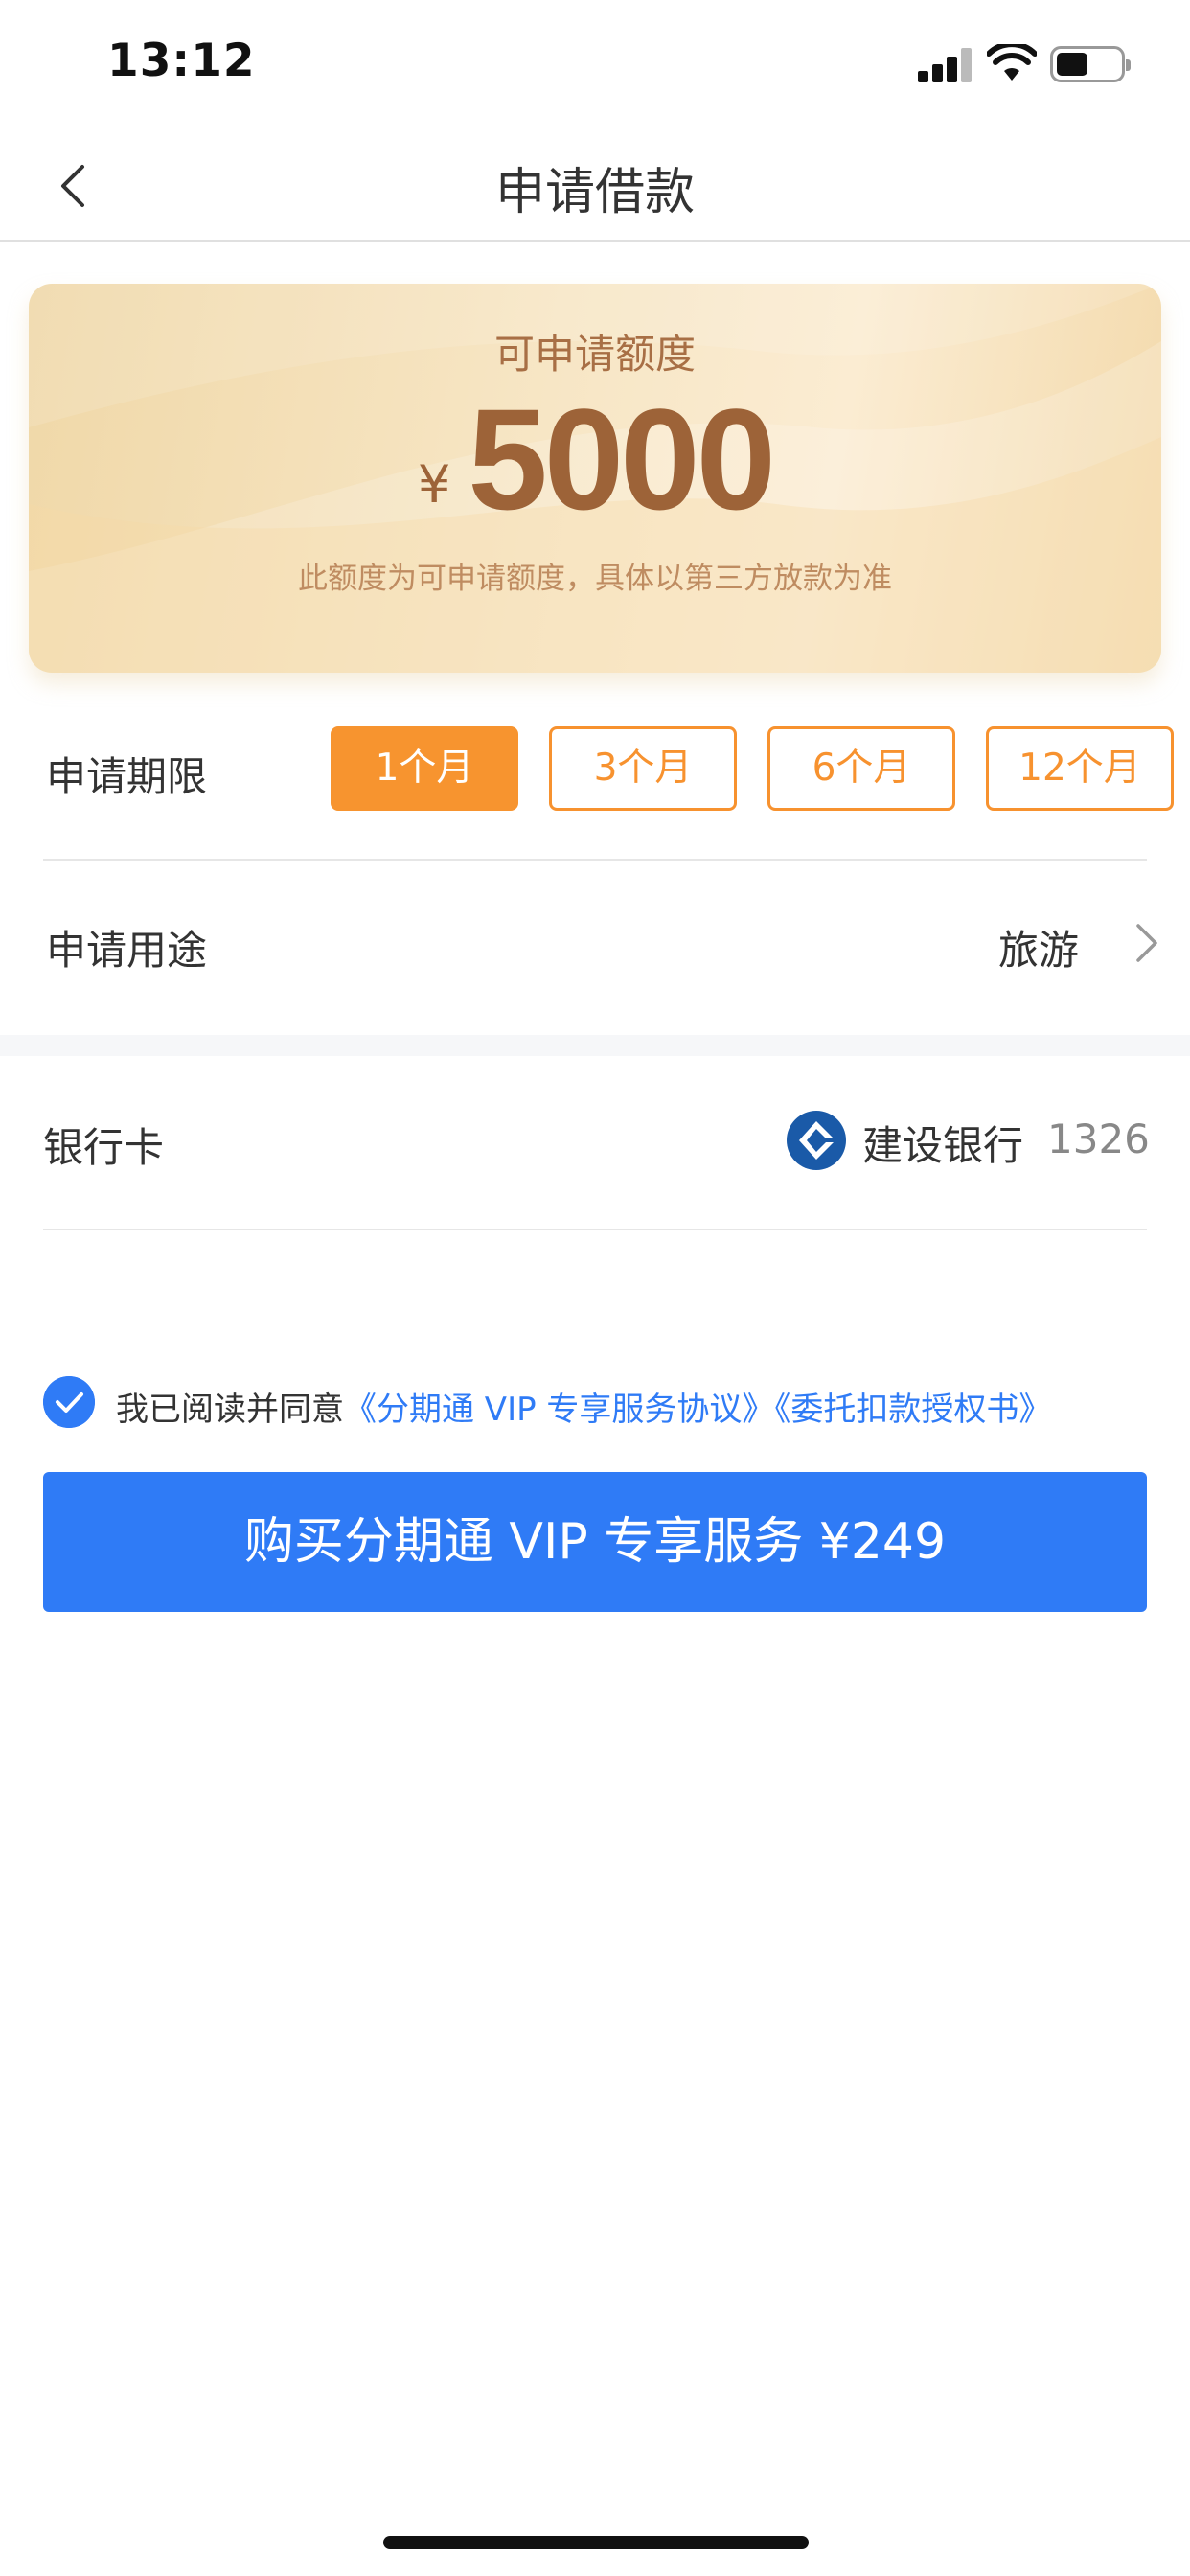  What do you see at coordinates (559, 1410) in the screenshot?
I see `vip-service-agreement-link: 《分期通 VIP 专享服务协议》` at bounding box center [559, 1410].